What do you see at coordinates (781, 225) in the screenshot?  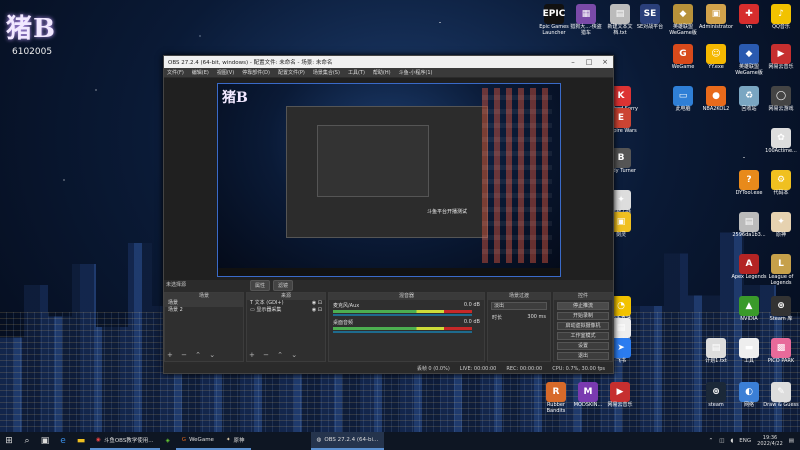 I see `desktop-icon: ✦ 原神` at bounding box center [781, 225].